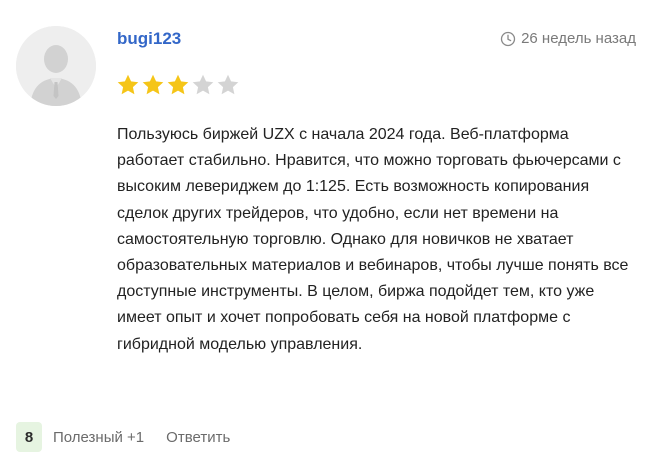 This screenshot has height=468, width=658. Describe the element at coordinates (29, 437) in the screenshot. I see `helpful-count-badge: 8` at that location.